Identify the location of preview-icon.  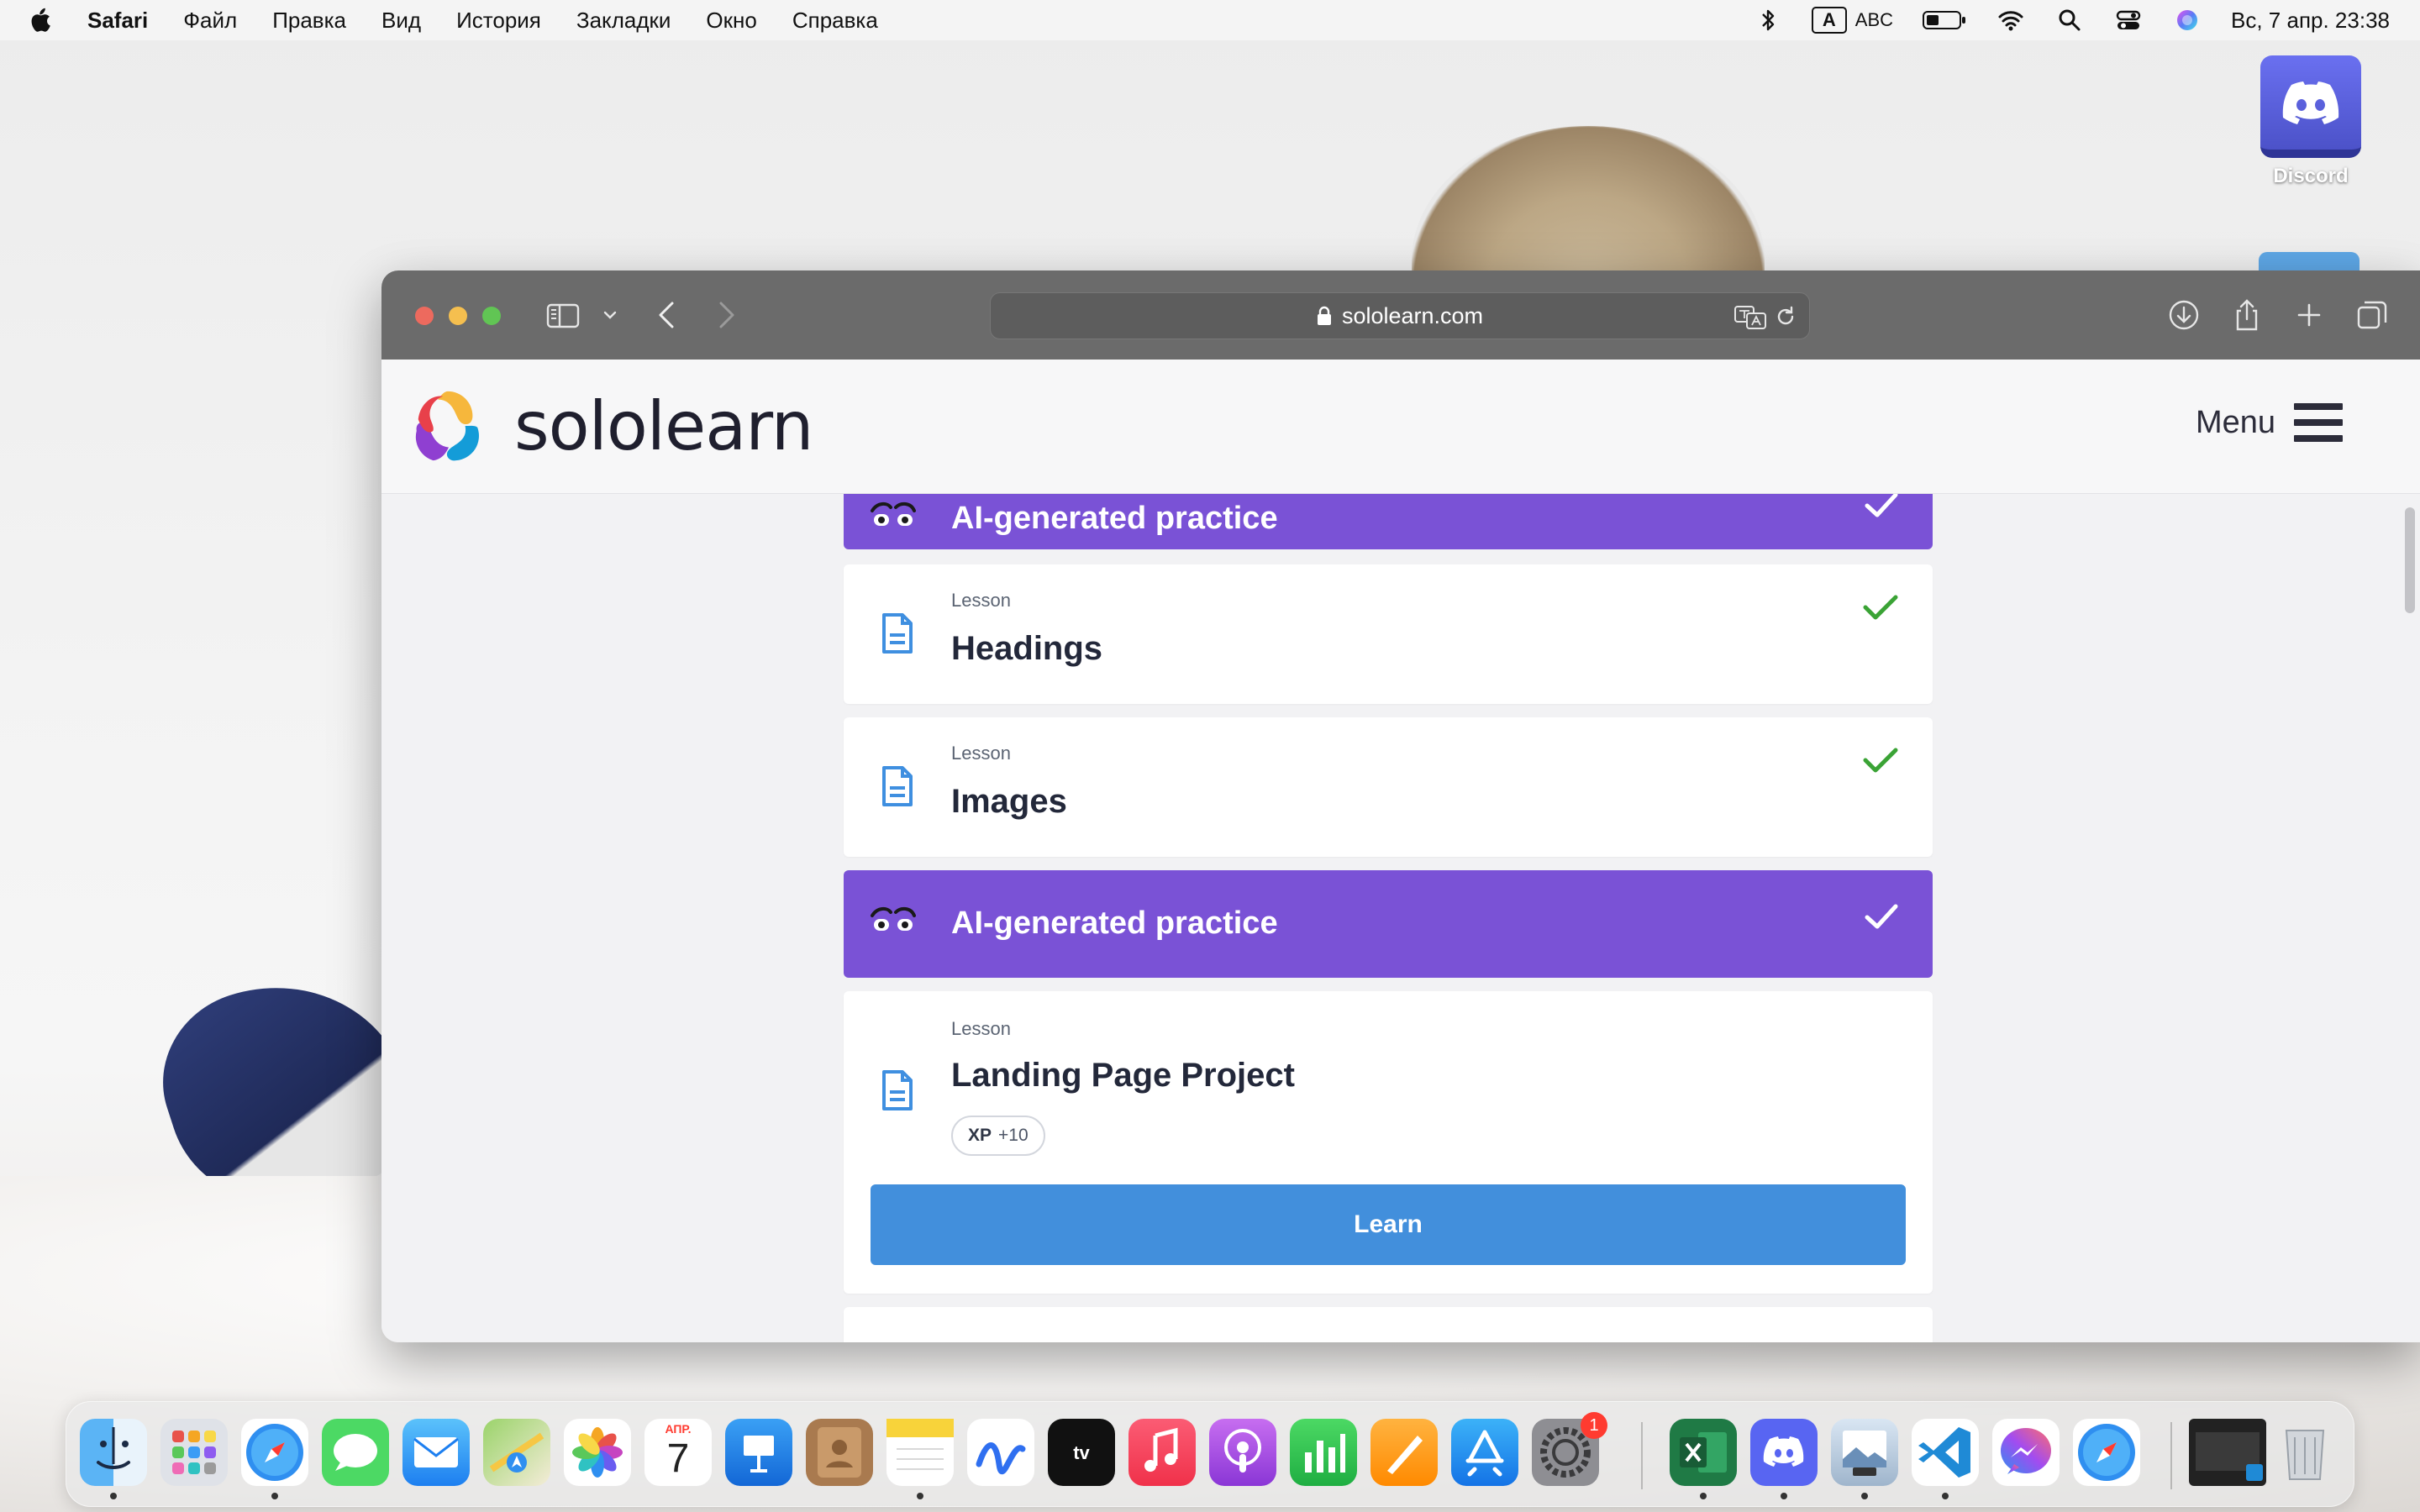
(1864, 1452).